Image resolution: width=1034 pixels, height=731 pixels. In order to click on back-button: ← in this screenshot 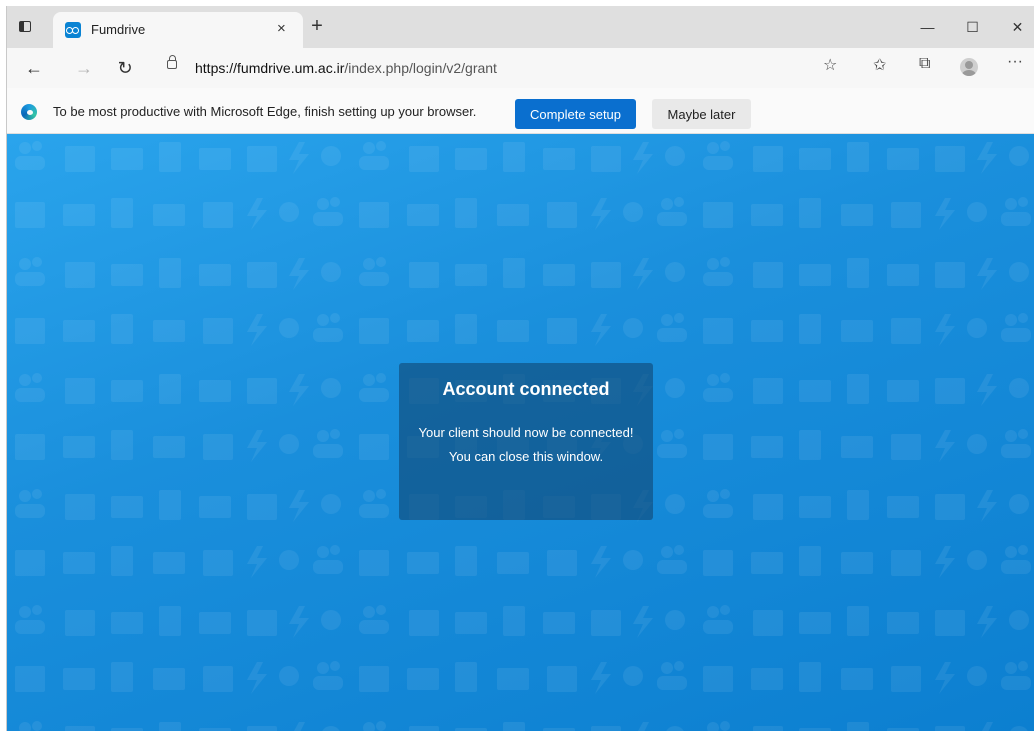, I will do `click(34, 68)`.